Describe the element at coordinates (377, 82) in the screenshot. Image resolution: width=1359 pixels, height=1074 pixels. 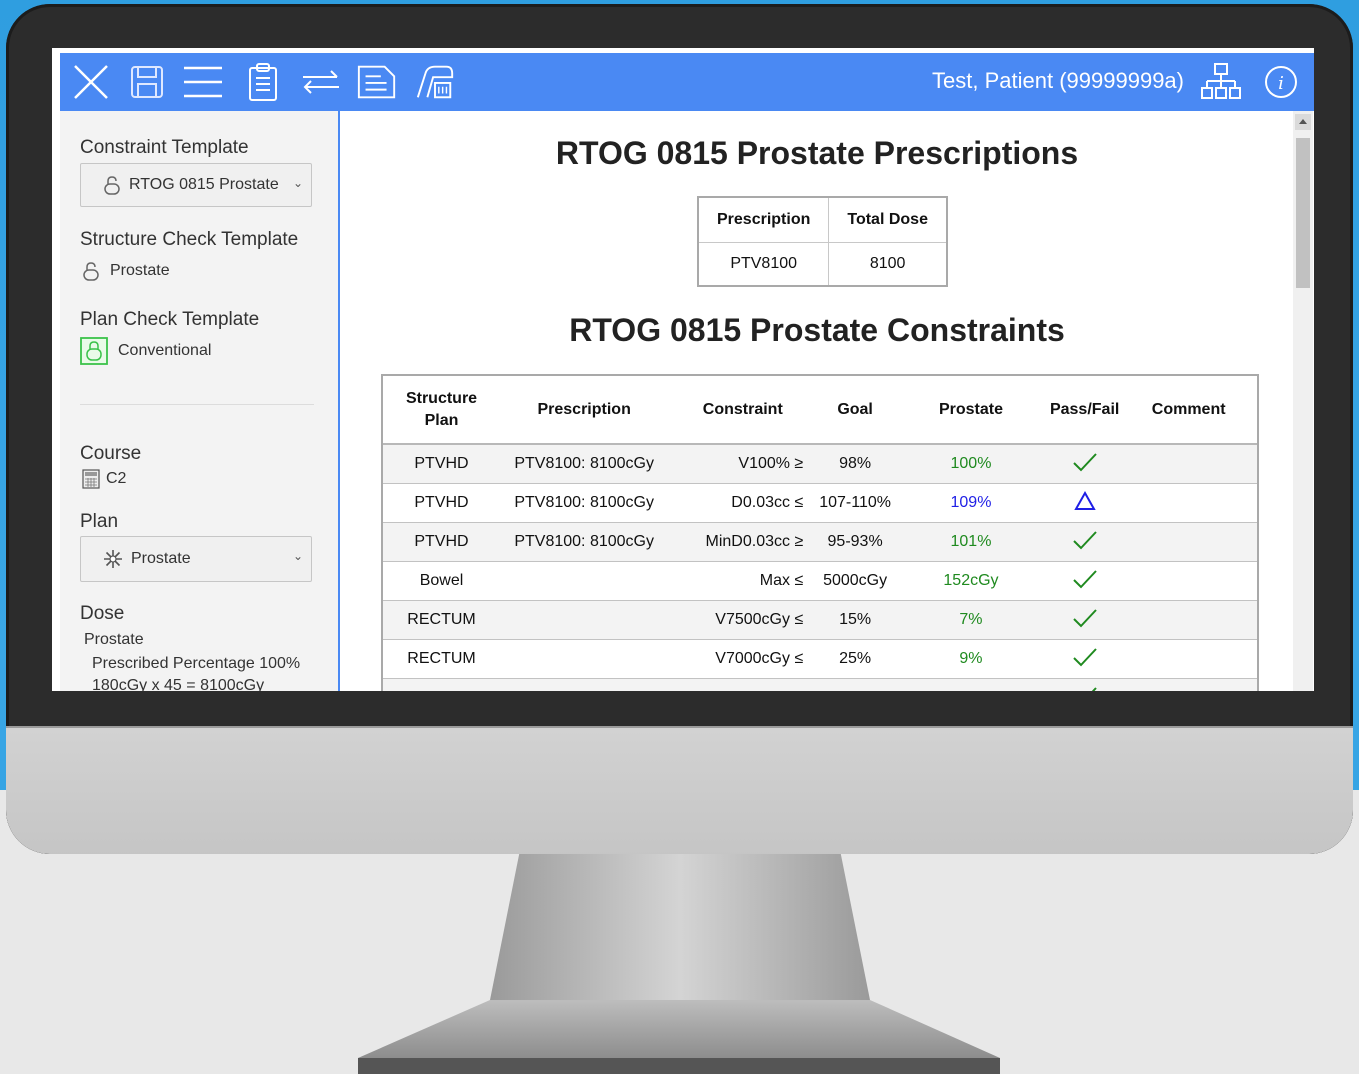
I see `report-icon` at that location.